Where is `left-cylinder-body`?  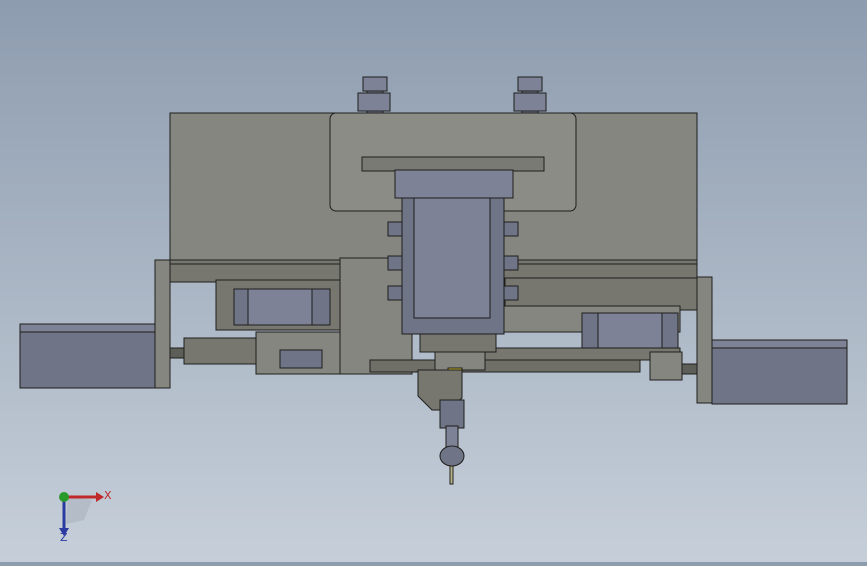
left-cylinder-body is located at coordinates (280, 307).